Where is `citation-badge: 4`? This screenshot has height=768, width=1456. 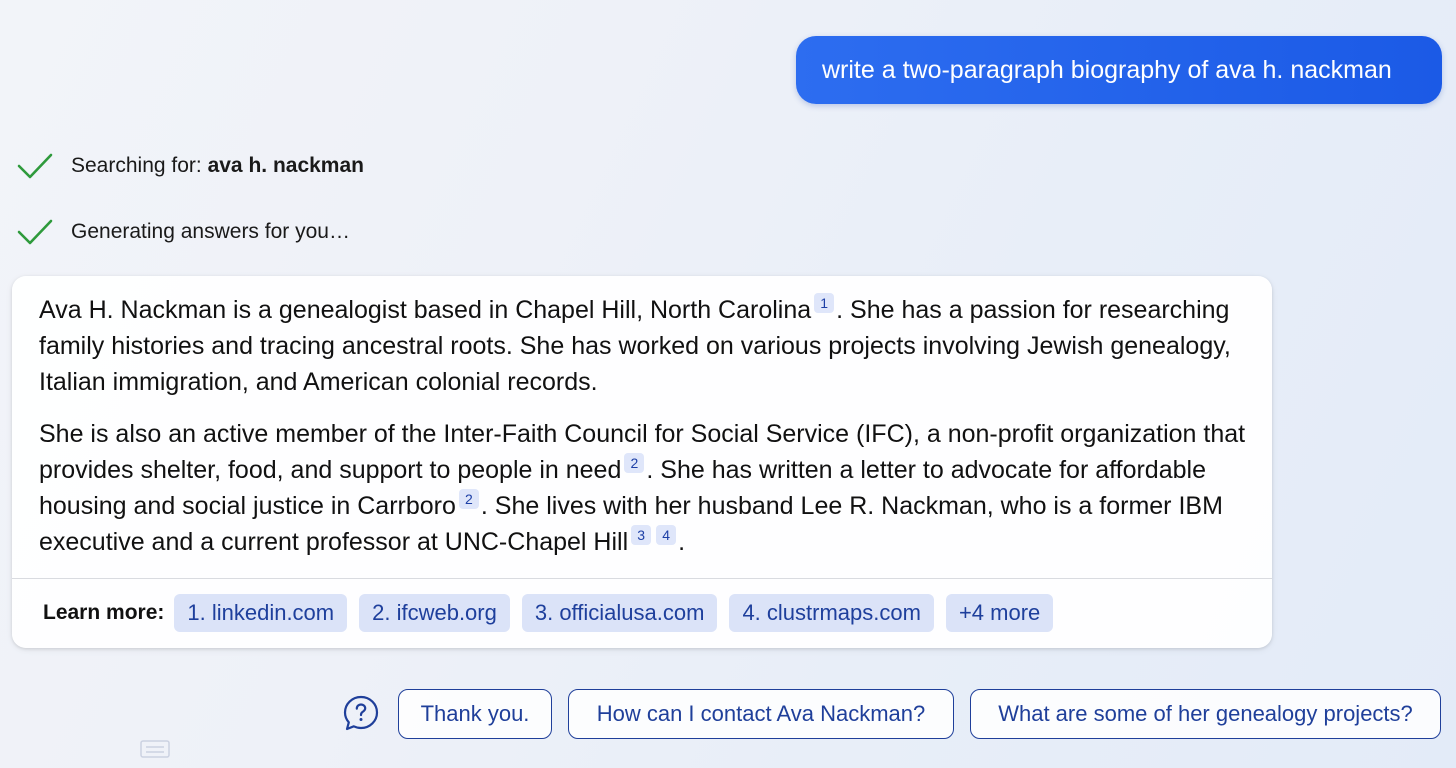 citation-badge: 4 is located at coordinates (666, 535).